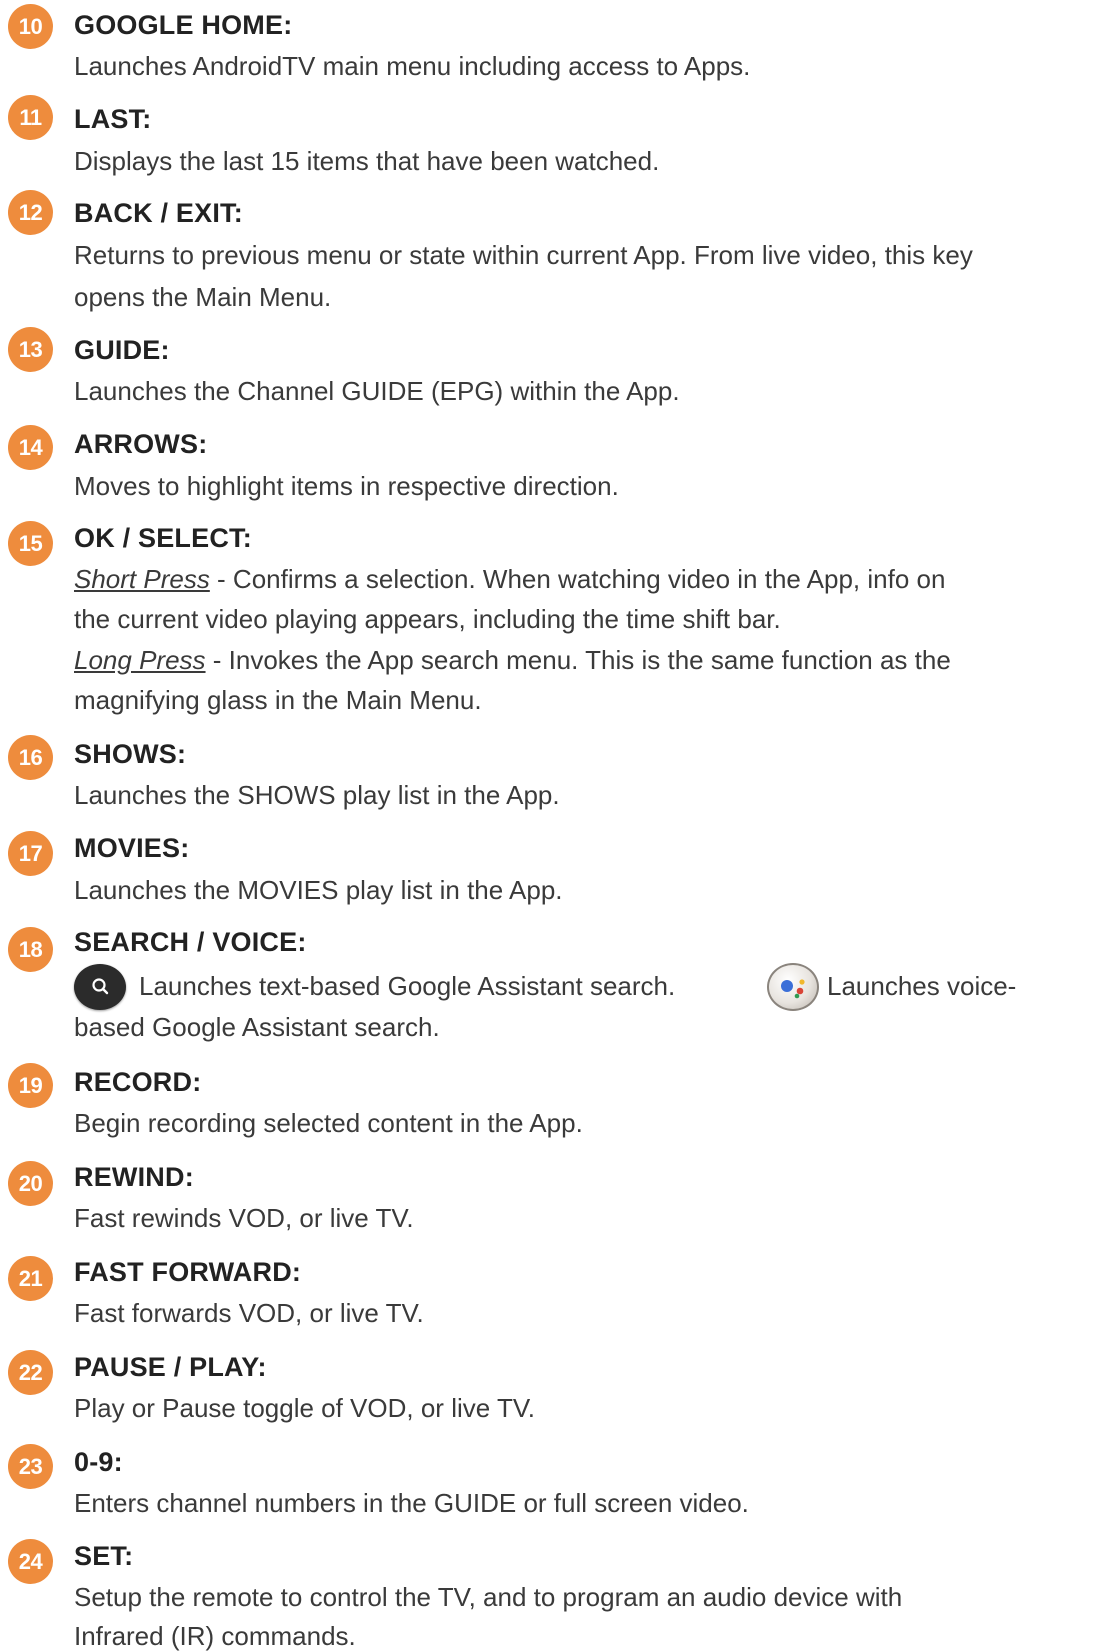 Image resolution: width=1101 pixels, height=1652 pixels. Describe the element at coordinates (122, 350) in the screenshot. I see `item-title: GUIDE:` at that location.